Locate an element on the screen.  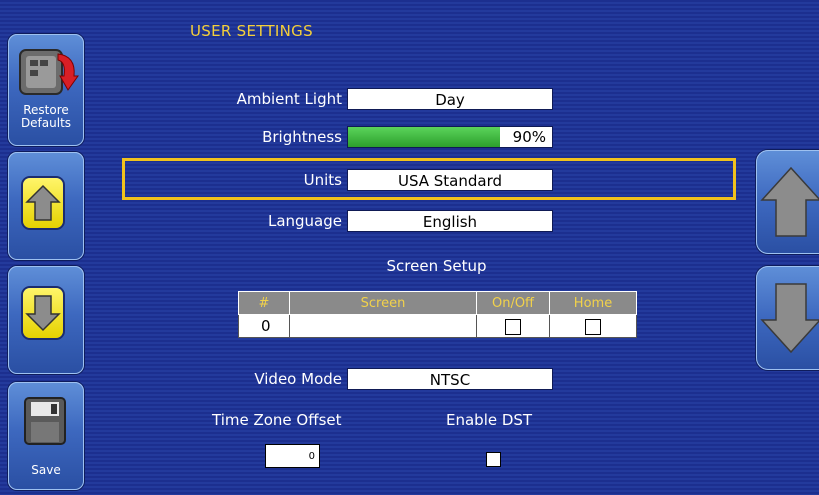
down-arrow-frame is located at coordinates (43, 313).